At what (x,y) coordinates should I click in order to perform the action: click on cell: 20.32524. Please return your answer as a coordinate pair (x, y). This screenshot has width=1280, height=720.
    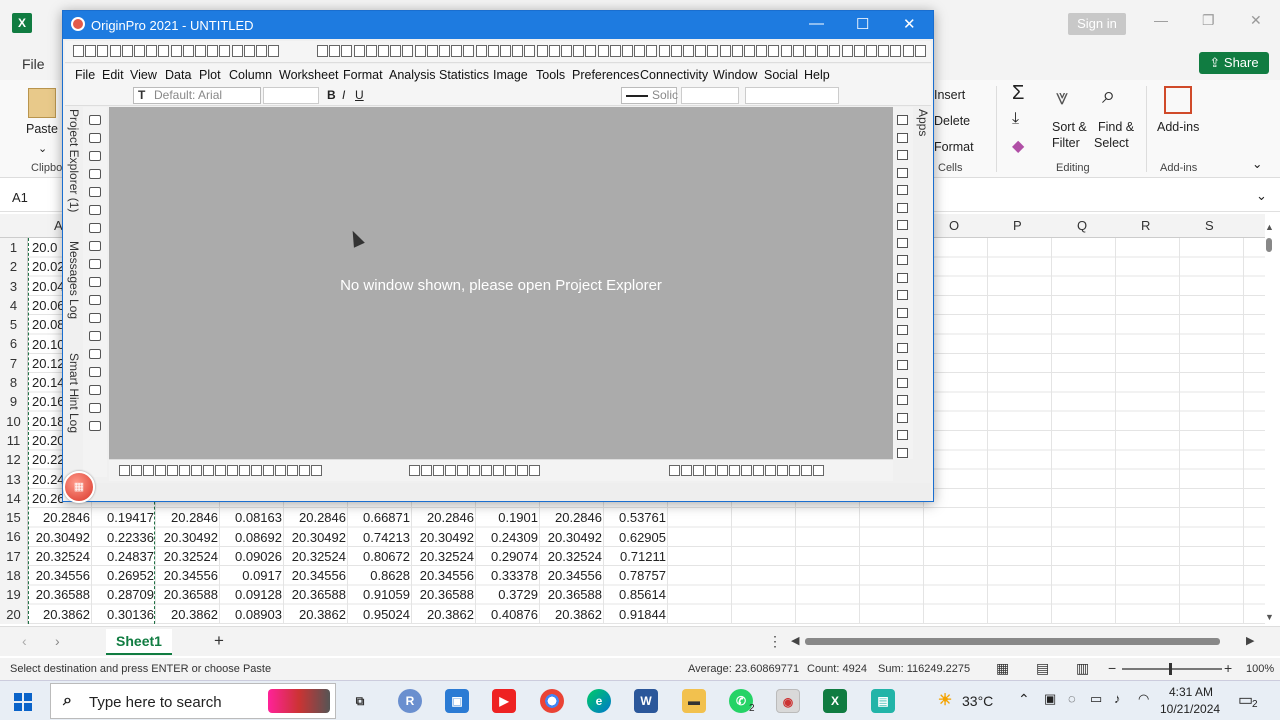
    Looking at the image, I should click on (571, 556).